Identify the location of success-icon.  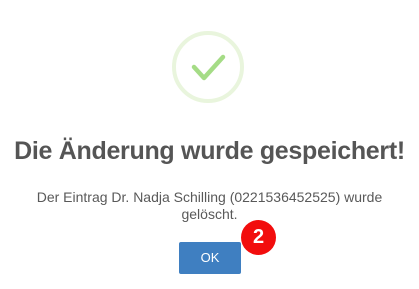
(208, 67).